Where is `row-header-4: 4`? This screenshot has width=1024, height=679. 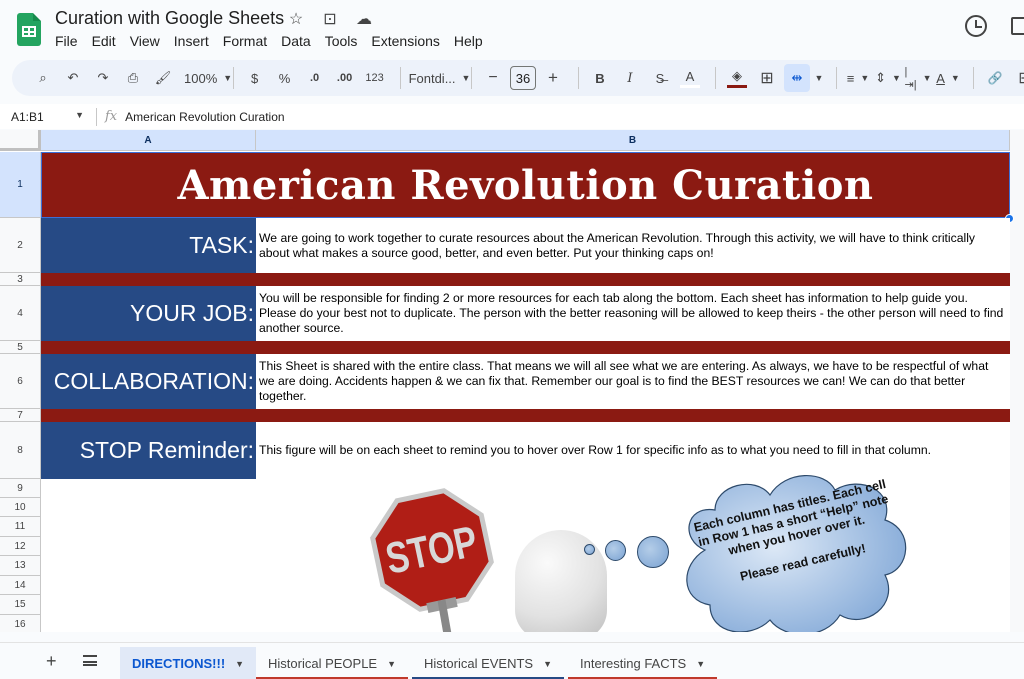 row-header-4: 4 is located at coordinates (20, 313).